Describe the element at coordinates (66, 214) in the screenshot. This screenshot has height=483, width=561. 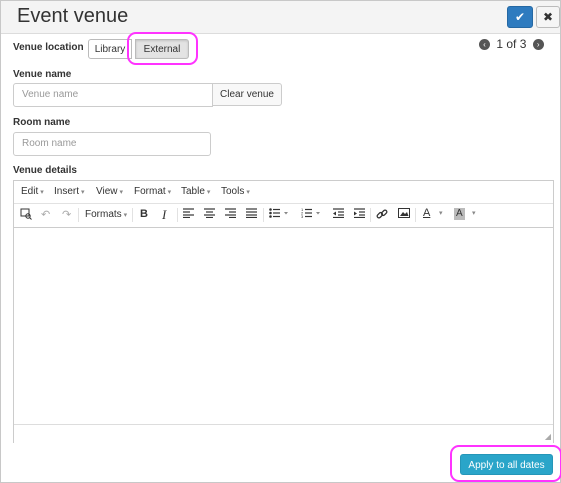
I see `redo-icon: ↷` at that location.